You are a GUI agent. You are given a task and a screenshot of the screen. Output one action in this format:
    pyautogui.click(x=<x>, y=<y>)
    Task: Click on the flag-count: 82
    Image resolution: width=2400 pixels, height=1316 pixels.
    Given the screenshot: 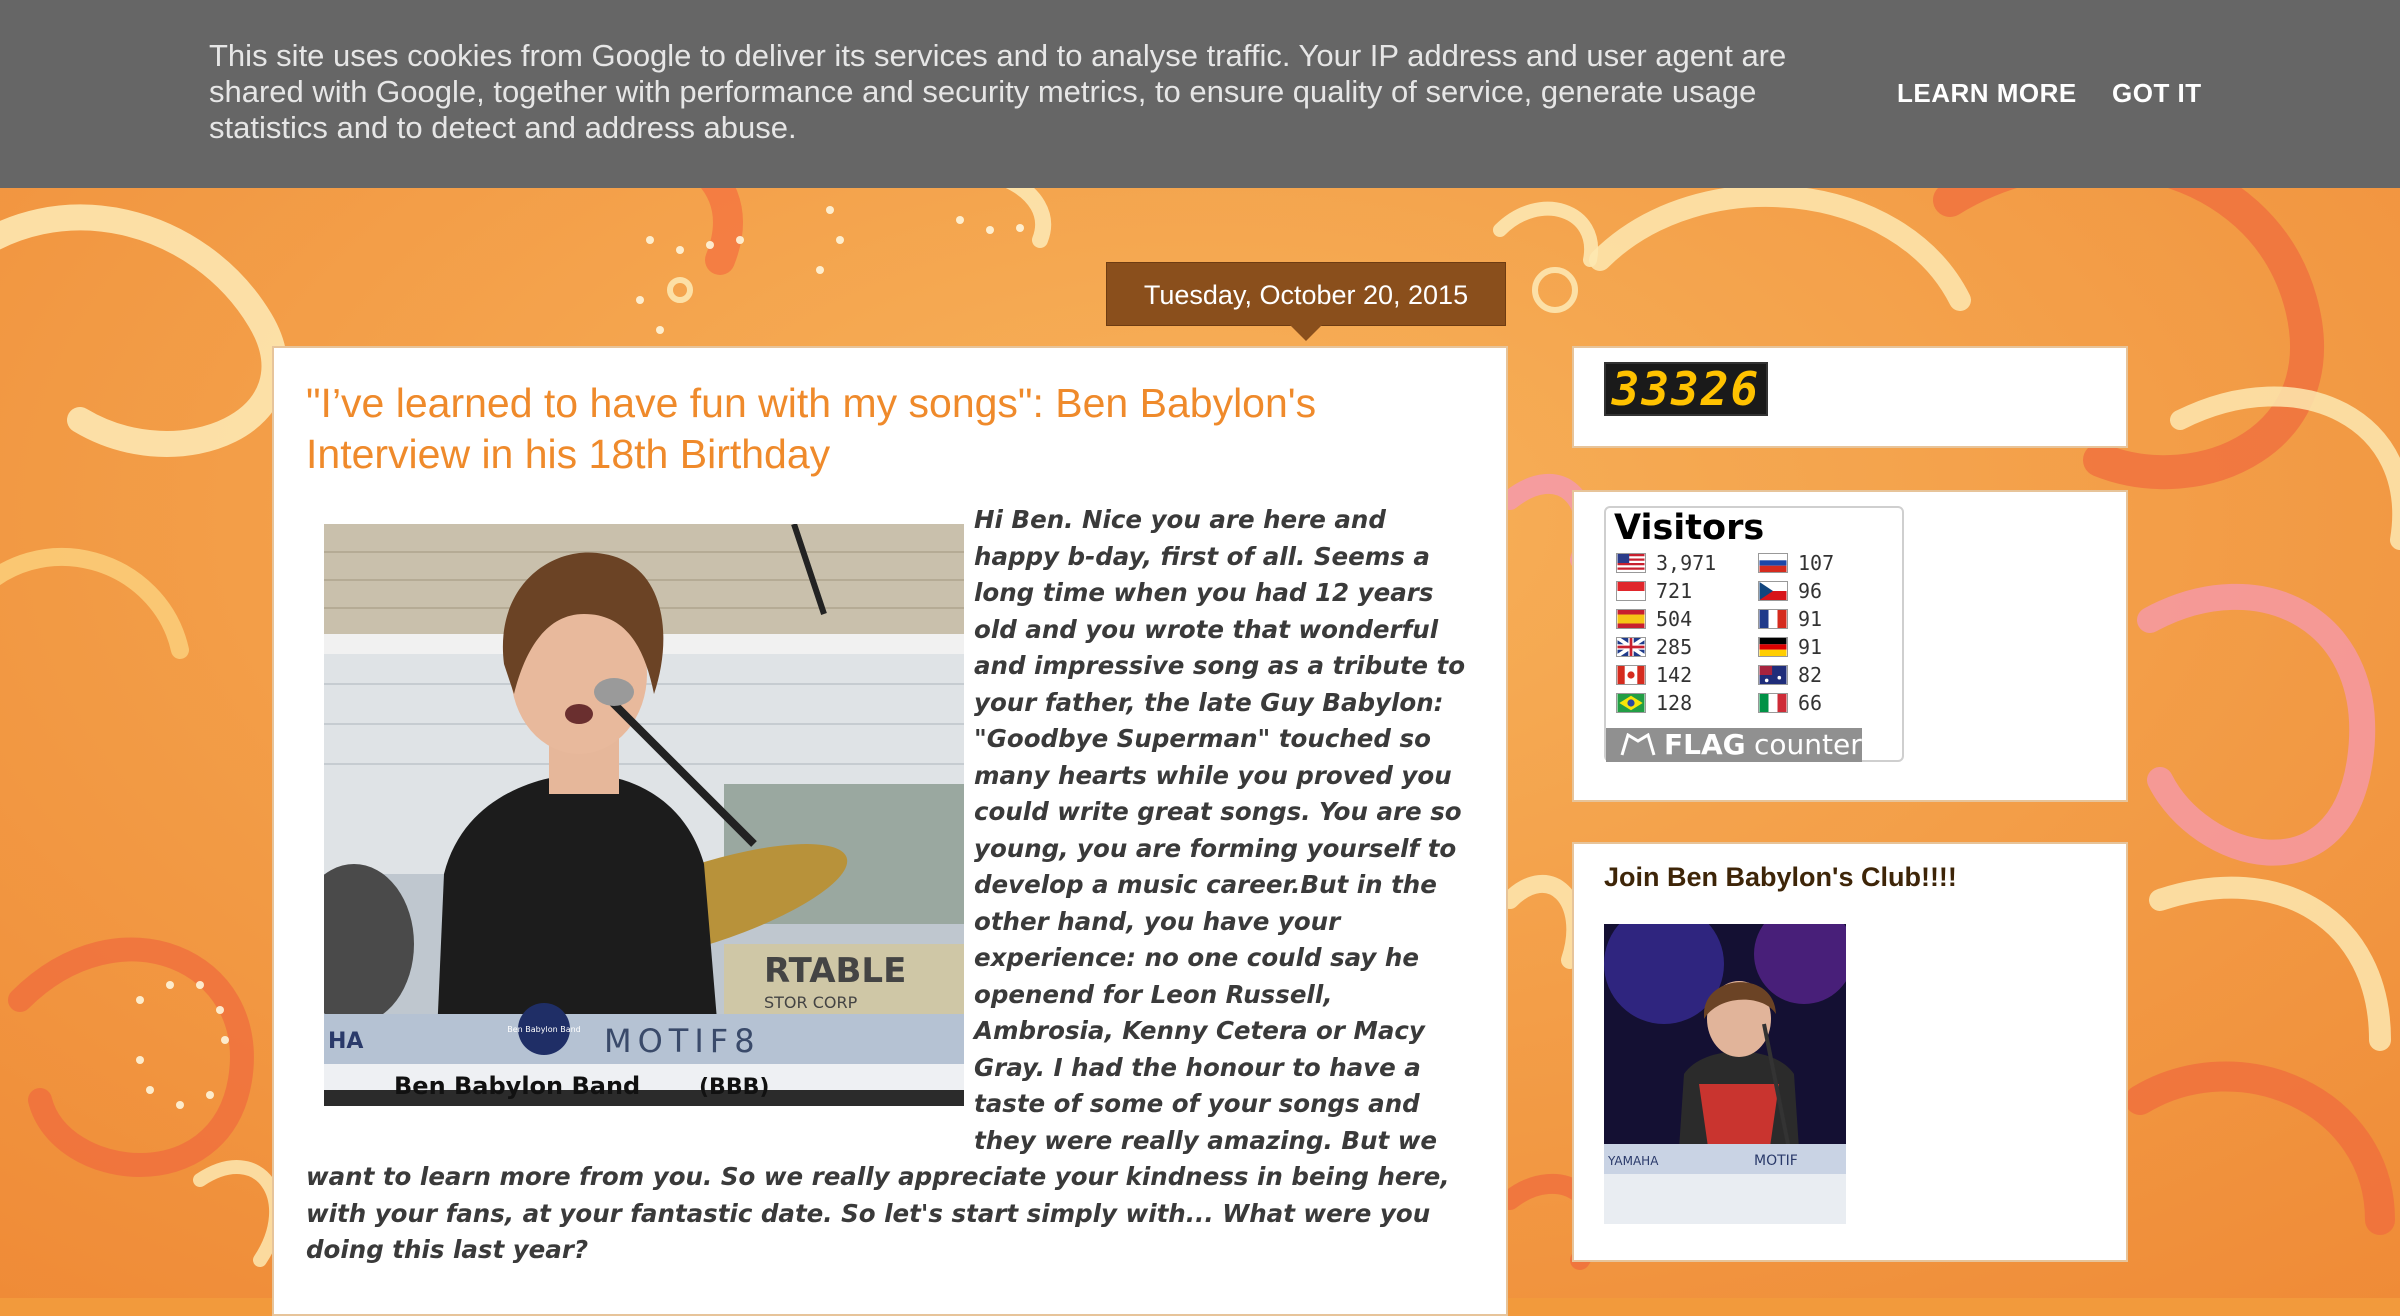 What is the action you would take?
    pyautogui.click(x=1810, y=675)
    